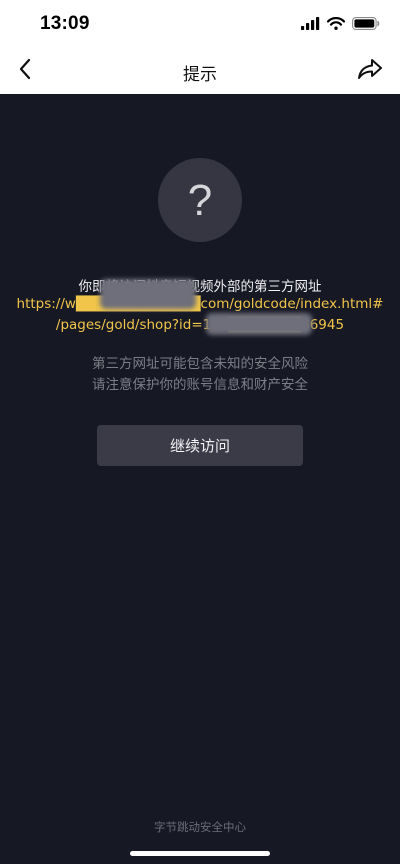 Image resolution: width=400 pixels, height=864 pixels. What do you see at coordinates (200, 827) in the screenshot?
I see `footer-security-center: 字节跳动安全中心` at bounding box center [200, 827].